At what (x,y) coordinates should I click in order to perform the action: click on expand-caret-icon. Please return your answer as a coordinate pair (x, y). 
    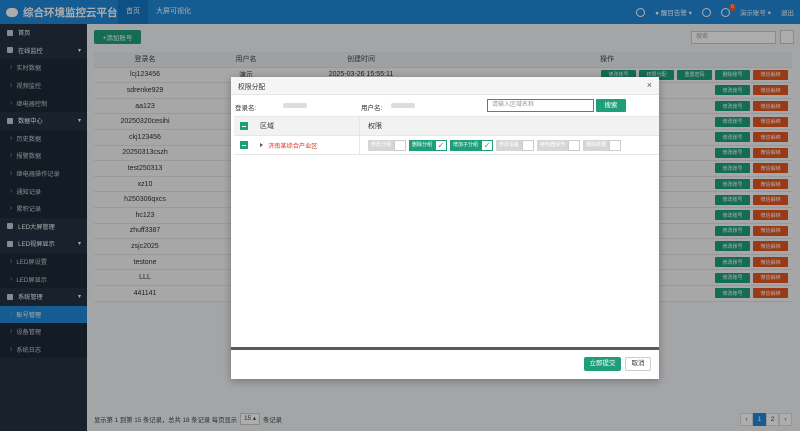
    Looking at the image, I should click on (261, 145).